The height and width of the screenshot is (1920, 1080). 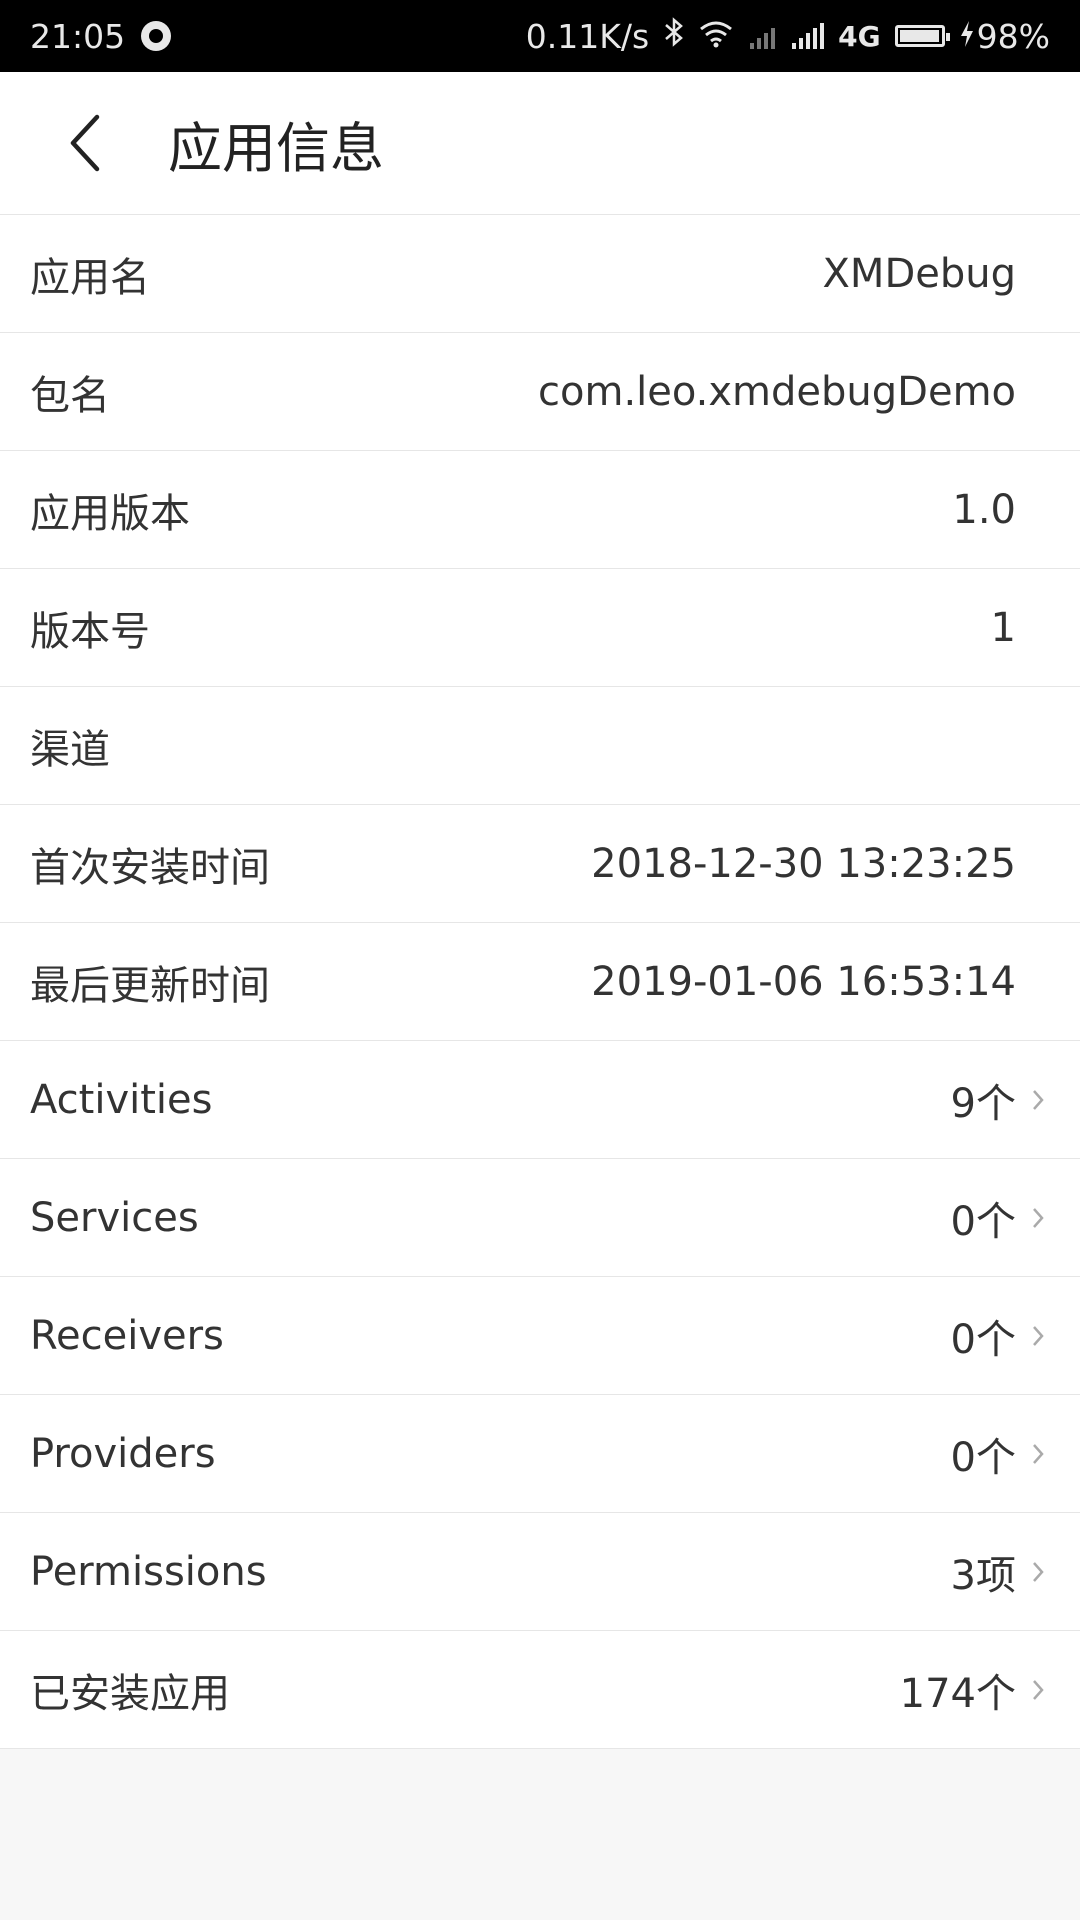 I want to click on row-installed-apps: 已安装应用 174个, so click(x=540, y=1690).